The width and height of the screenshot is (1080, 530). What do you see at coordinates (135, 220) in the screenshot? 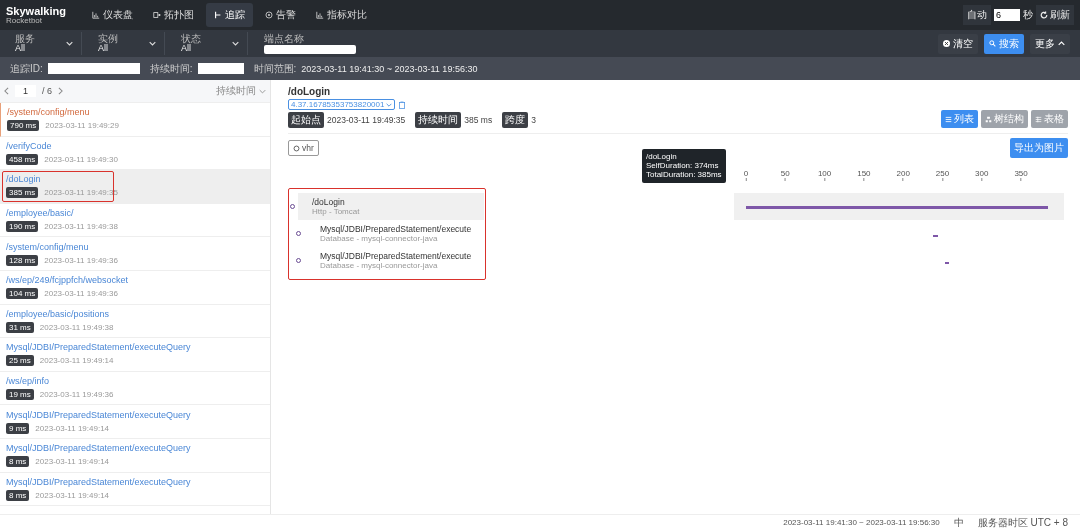
I see `trace-list-item: /employee/basic/ 190 ms 2023-03-11 19:49:38` at bounding box center [135, 220].